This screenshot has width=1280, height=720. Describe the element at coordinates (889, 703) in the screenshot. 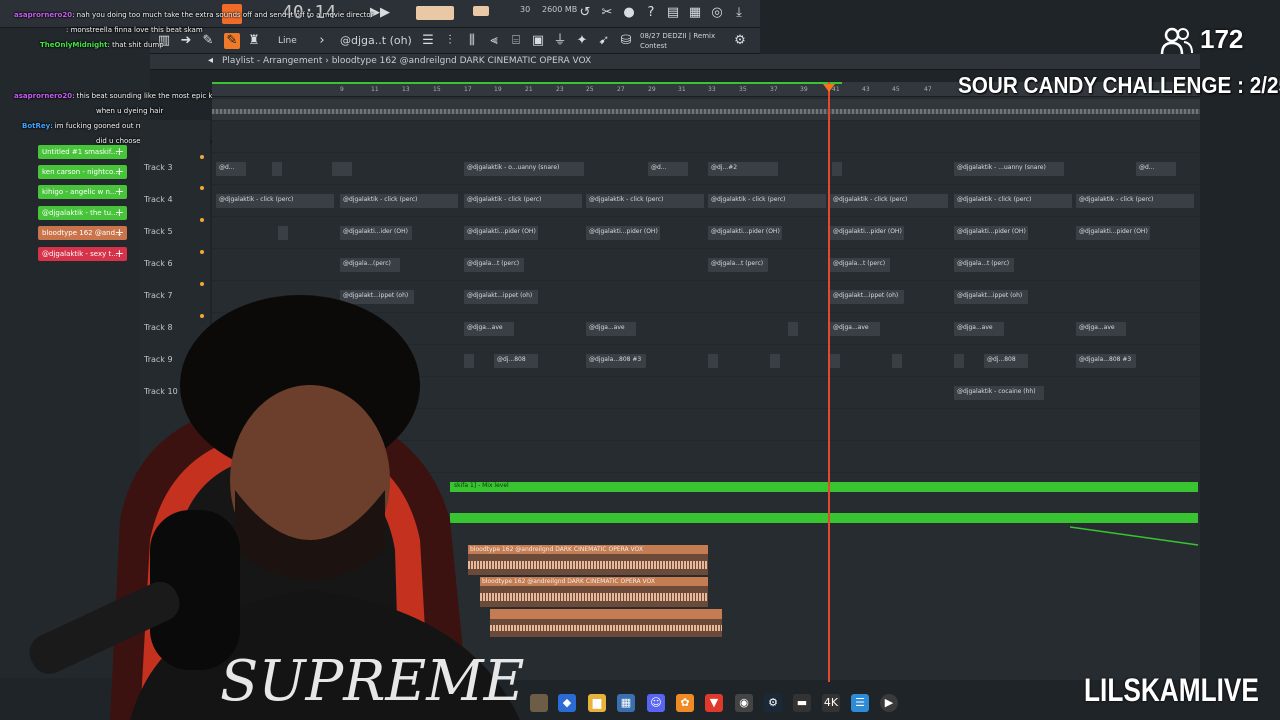

I see `media-play-icon: ▶` at that location.